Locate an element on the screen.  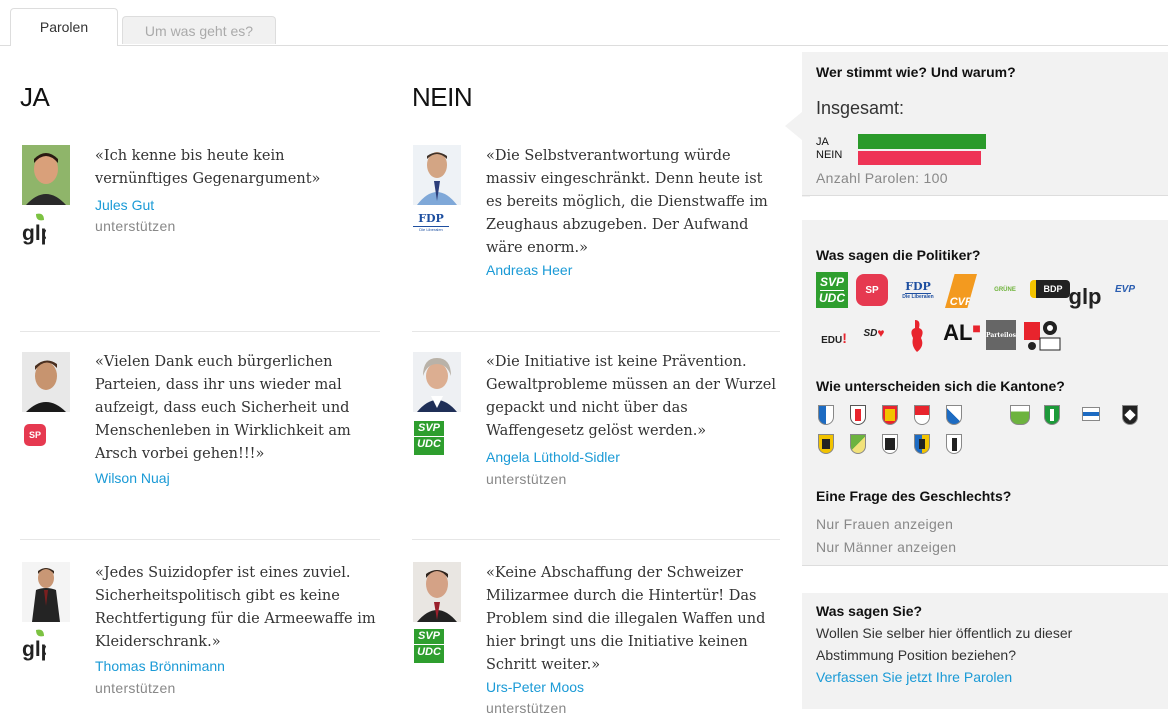
ja-name-2: Wilson Nuaj is located at coordinates (132, 478).